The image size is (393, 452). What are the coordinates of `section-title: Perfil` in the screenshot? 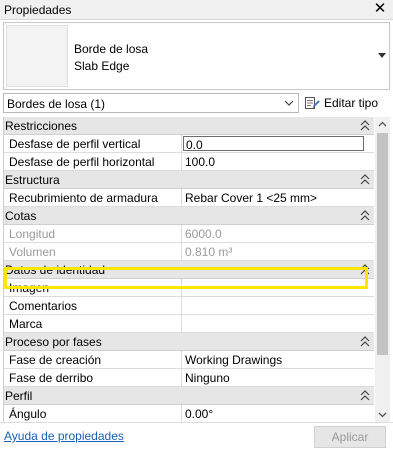 It's located at (19, 396).